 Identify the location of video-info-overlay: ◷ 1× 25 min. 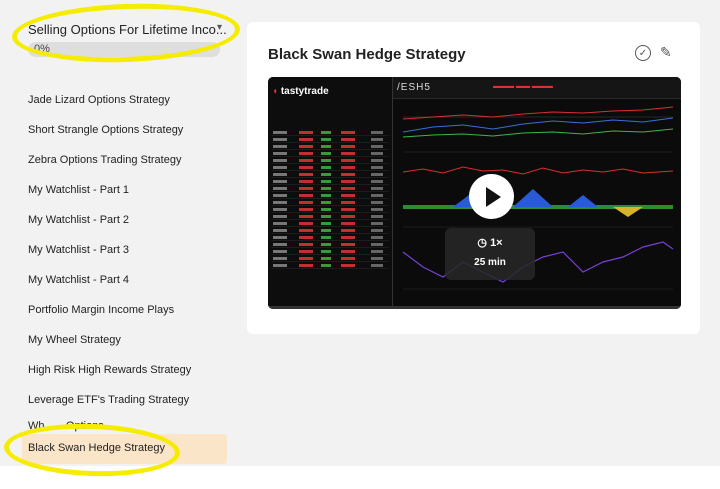
(490, 254).